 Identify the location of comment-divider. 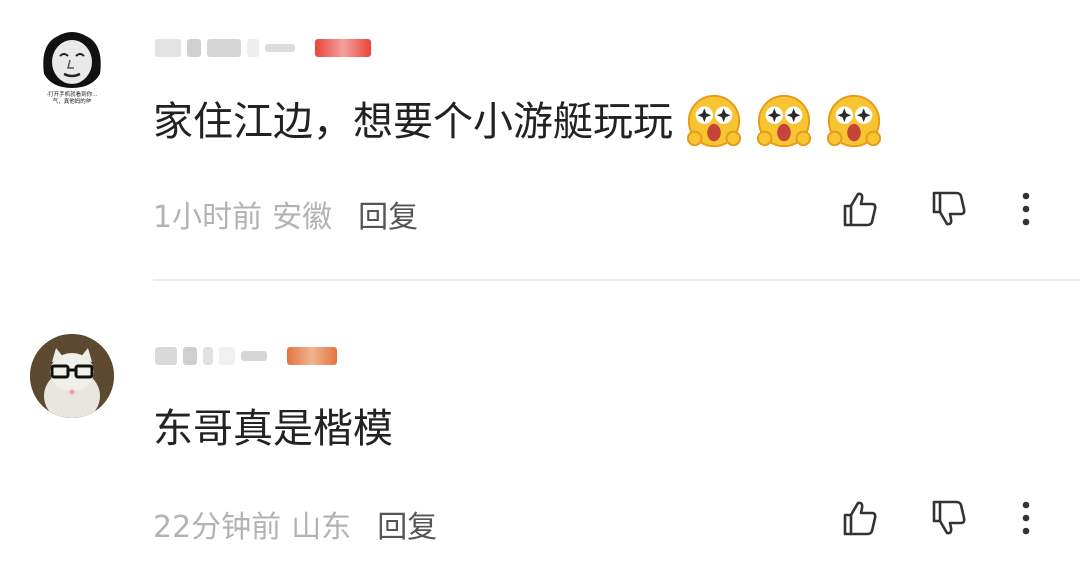
(616, 280).